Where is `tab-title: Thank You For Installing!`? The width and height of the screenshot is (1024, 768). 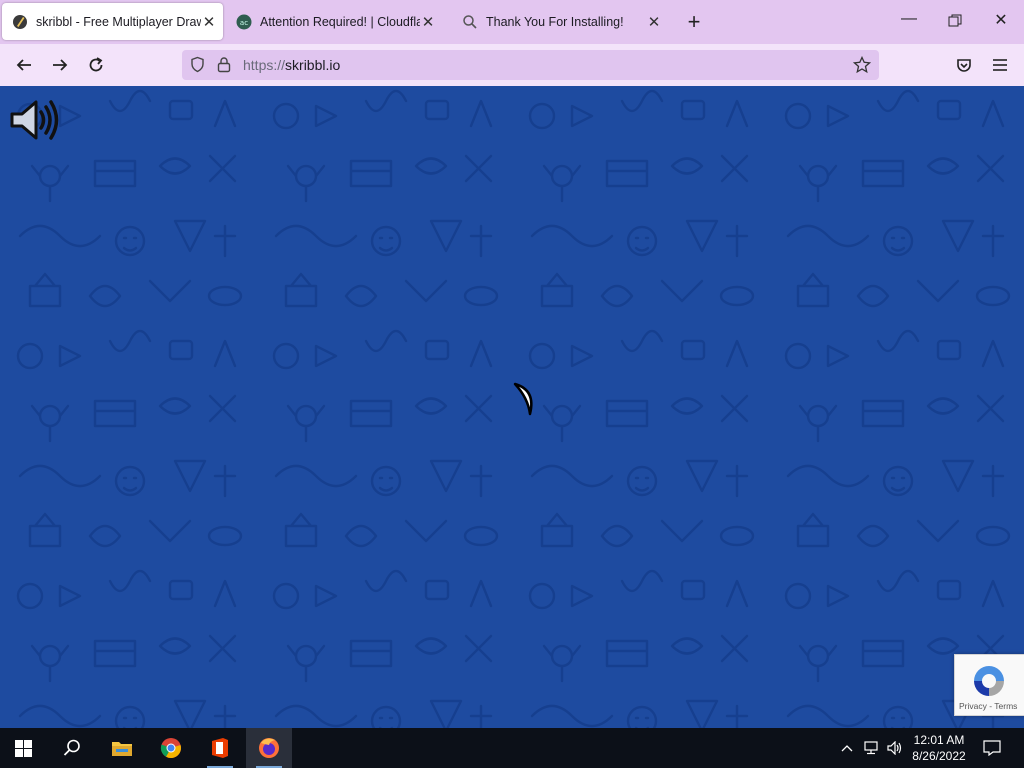
tab-title: Thank You For Installing! is located at coordinates (566, 22).